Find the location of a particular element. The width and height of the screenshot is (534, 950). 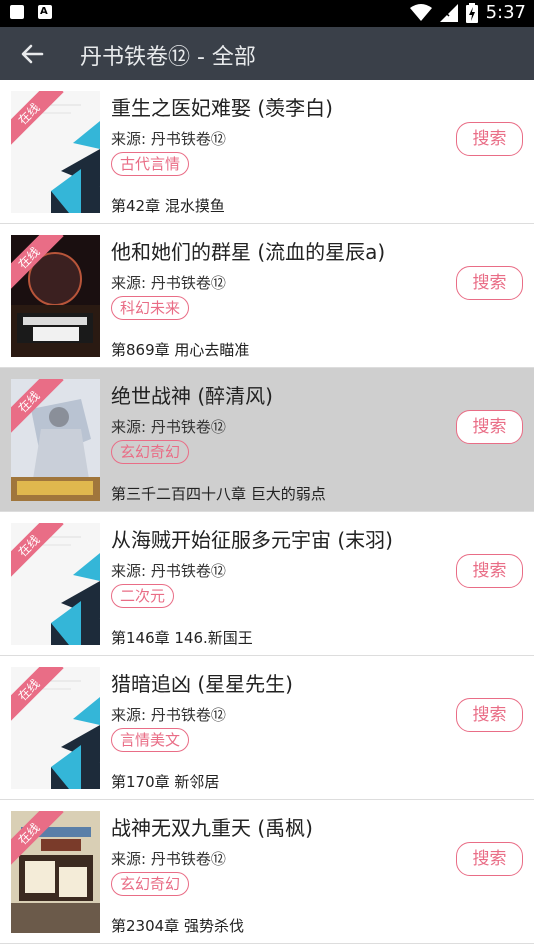

book-title: 重生之医妃难娶 (羡李白) is located at coordinates (222, 108).